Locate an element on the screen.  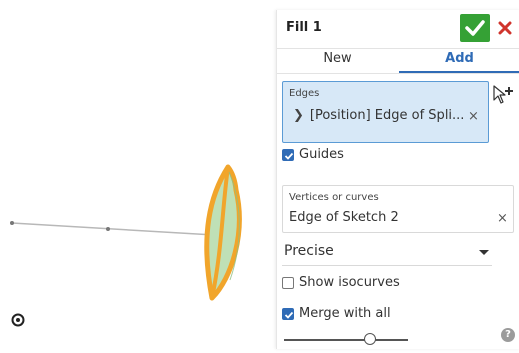
chevron-down-icon is located at coordinates (484, 252).